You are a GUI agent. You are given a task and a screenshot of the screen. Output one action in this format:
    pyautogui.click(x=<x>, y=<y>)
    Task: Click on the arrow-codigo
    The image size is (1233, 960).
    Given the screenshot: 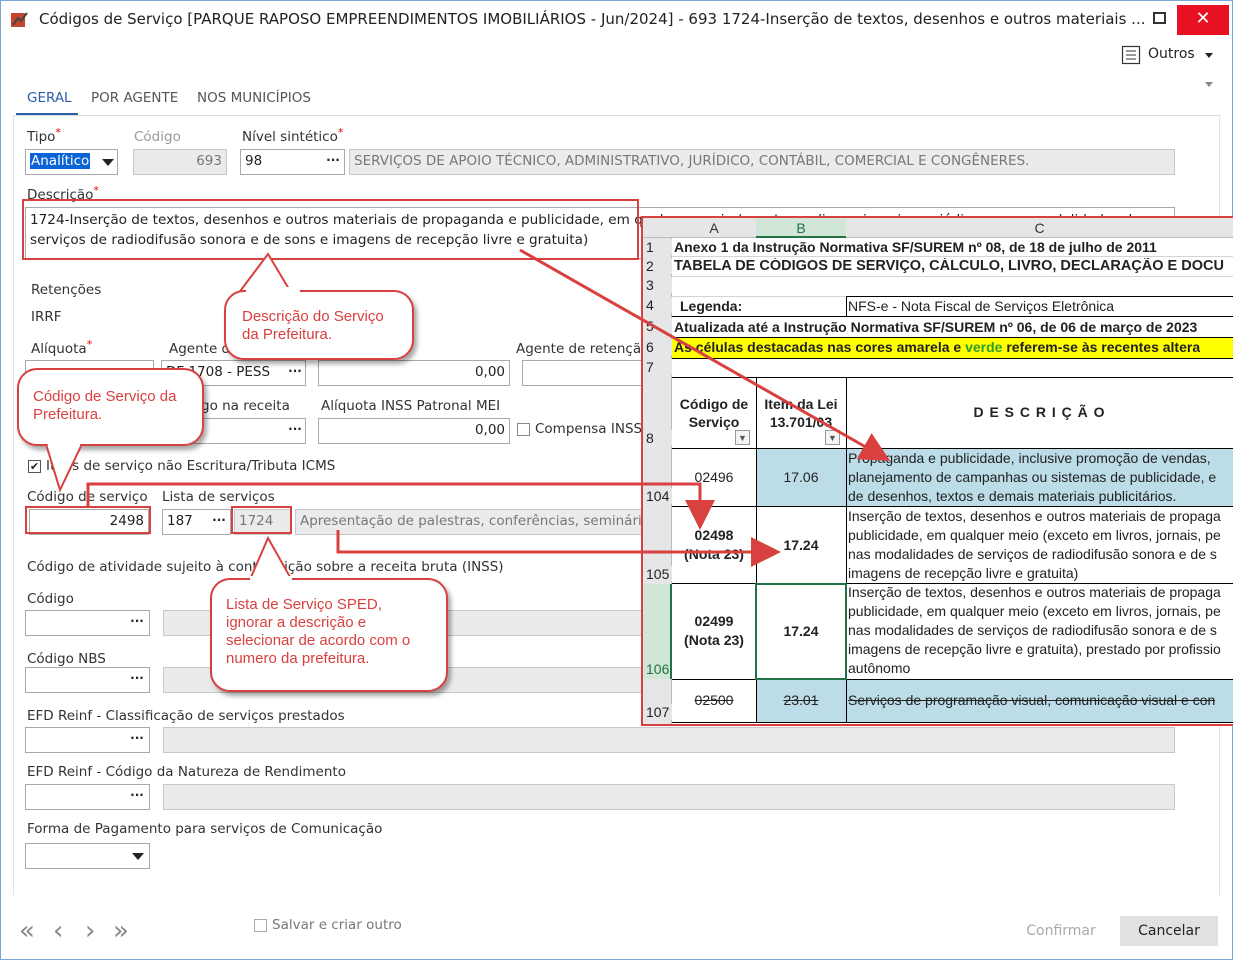 What is the action you would take?
    pyautogui.click(x=400, y=506)
    